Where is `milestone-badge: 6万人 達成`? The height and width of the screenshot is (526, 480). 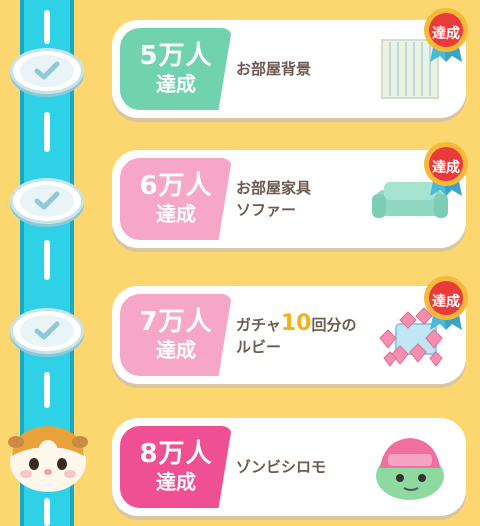 milestone-badge: 6万人 達成 is located at coordinates (176, 199).